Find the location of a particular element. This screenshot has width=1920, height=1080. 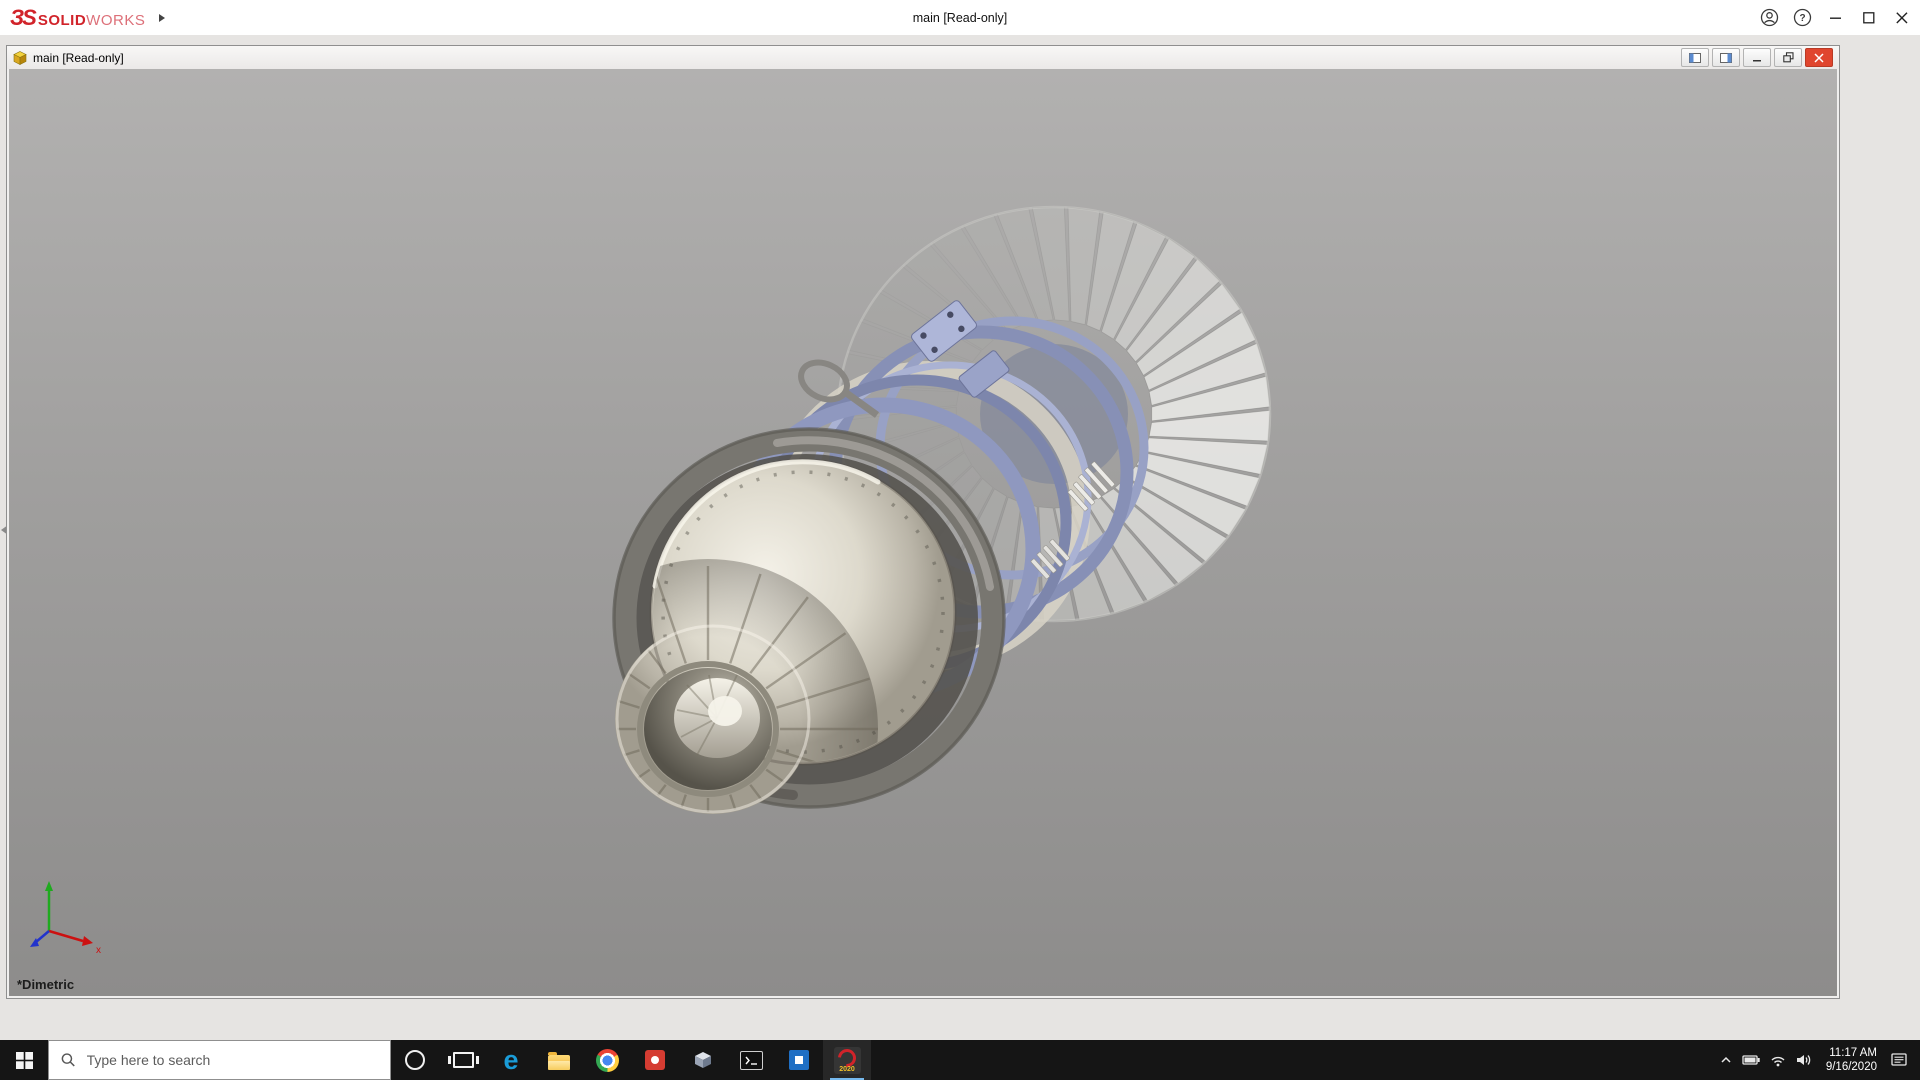

close-icon is located at coordinates (1901, 17).